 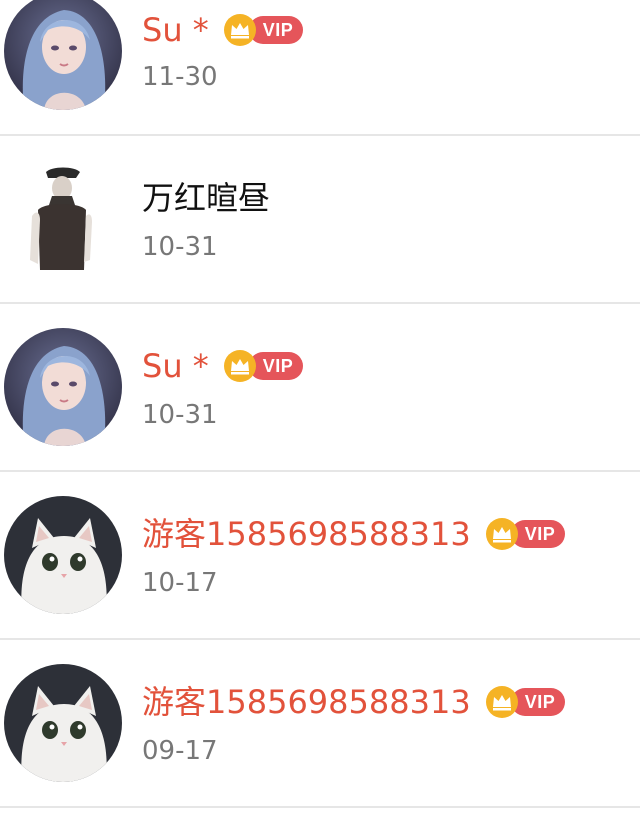 I want to click on comment-date: 09-17, so click(x=180, y=751).